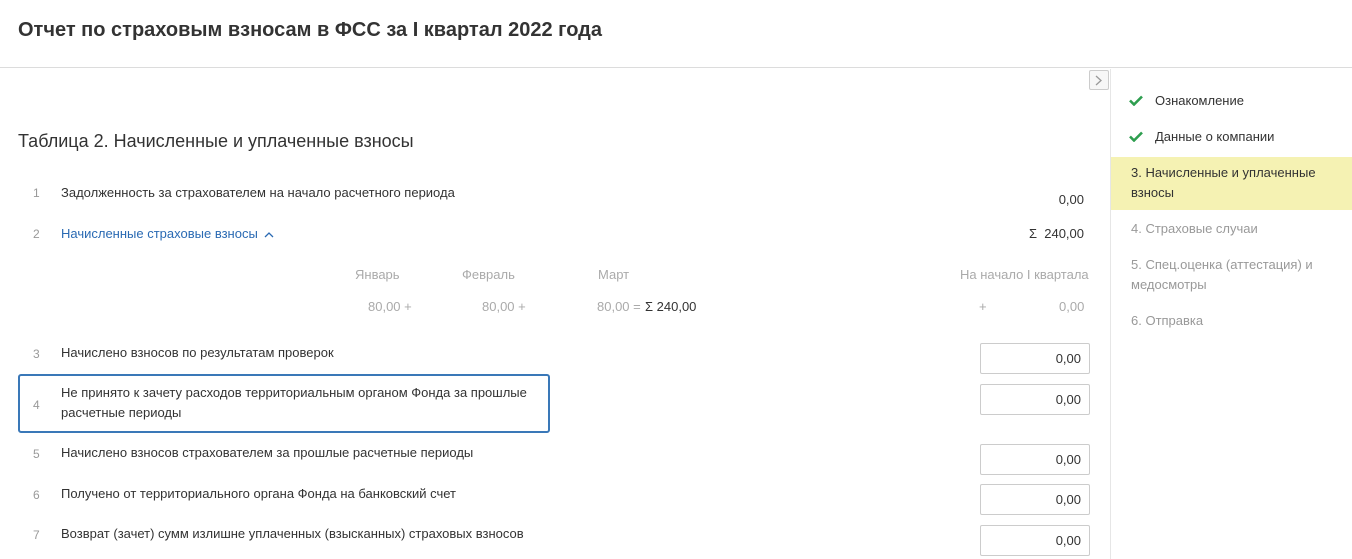 The width and height of the screenshot is (1352, 559). Describe the element at coordinates (619, 306) in the screenshot. I see `month-value-mar: 80,00 =` at that location.